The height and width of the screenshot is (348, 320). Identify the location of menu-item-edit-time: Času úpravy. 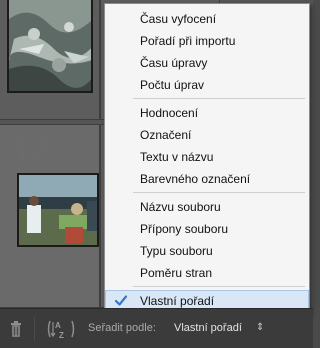
(207, 63).